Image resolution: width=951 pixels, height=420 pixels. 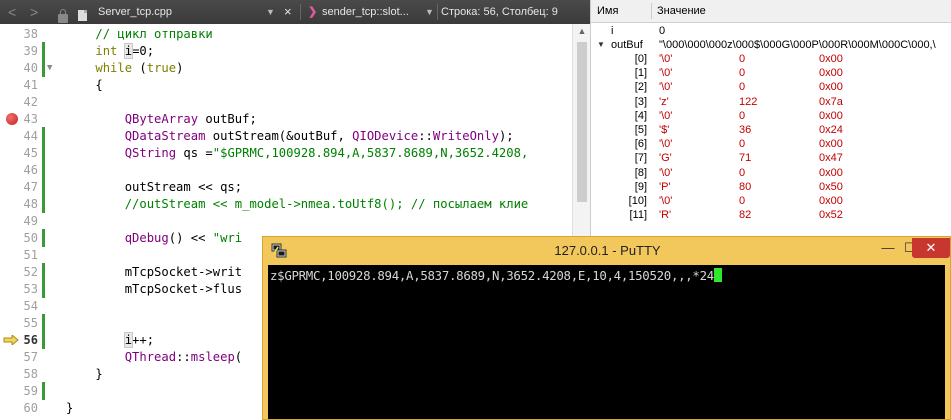 I want to click on back-button: <, so click(x=12, y=12).